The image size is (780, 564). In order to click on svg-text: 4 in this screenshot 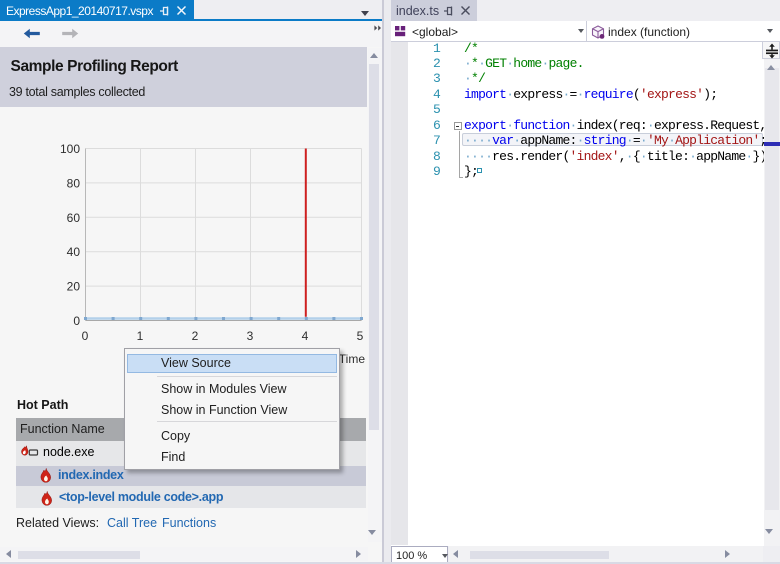, I will do `click(305, 336)`.